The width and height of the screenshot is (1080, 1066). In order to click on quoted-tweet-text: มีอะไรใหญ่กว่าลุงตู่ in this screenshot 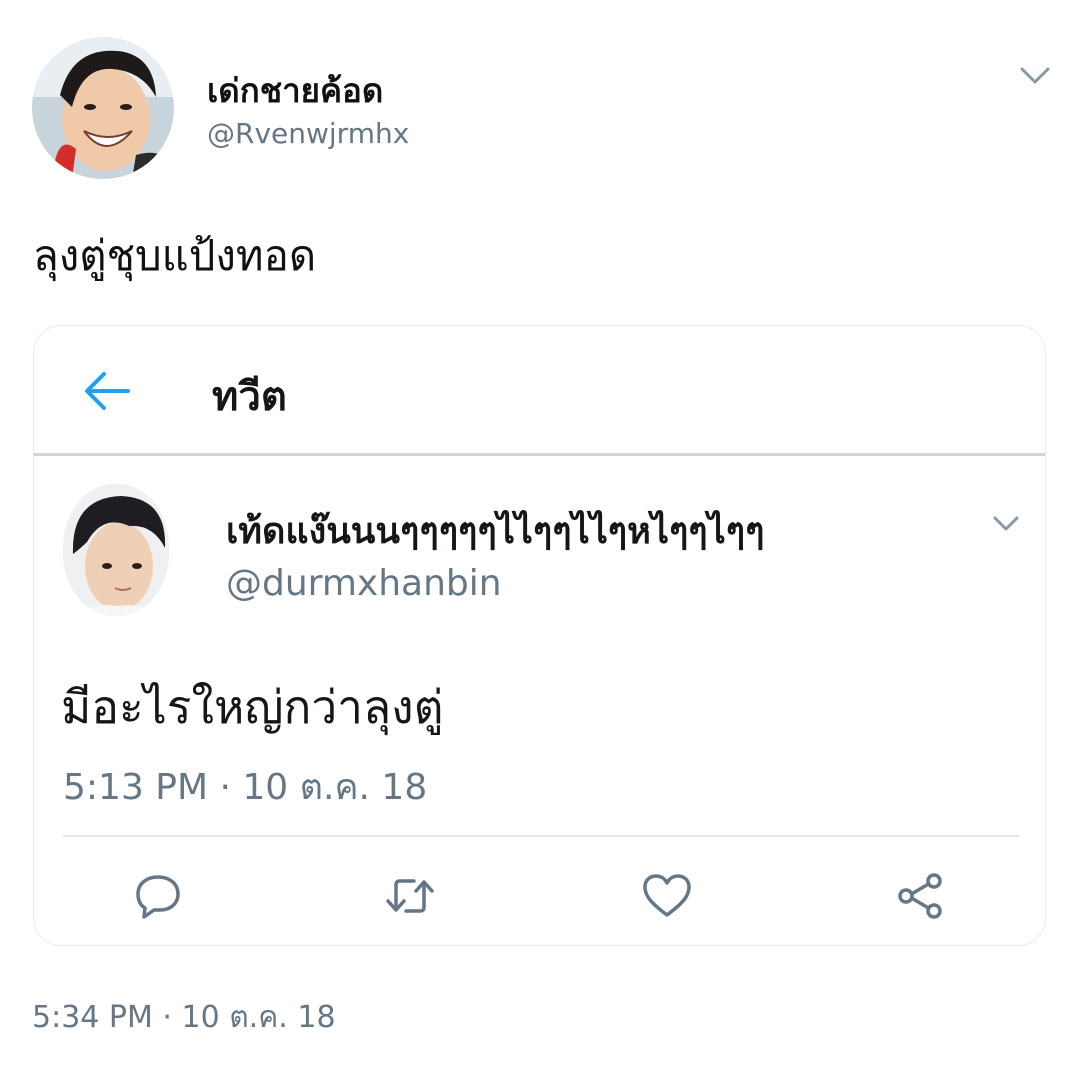, I will do `click(252, 707)`.